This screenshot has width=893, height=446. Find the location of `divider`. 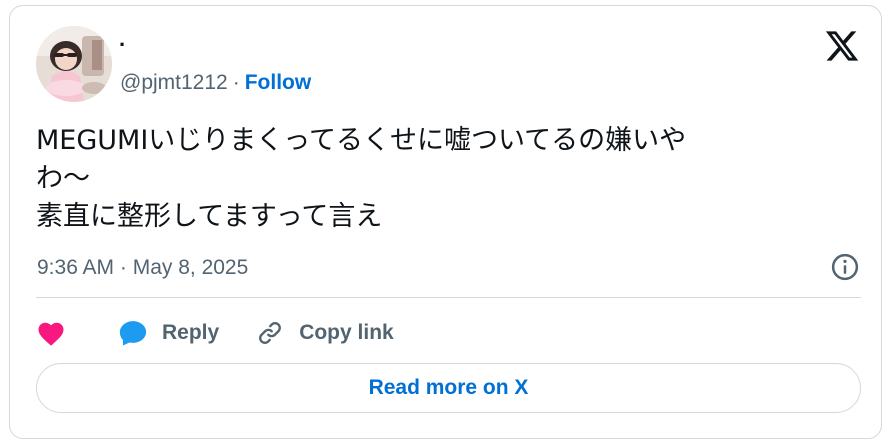

divider is located at coordinates (448, 297).